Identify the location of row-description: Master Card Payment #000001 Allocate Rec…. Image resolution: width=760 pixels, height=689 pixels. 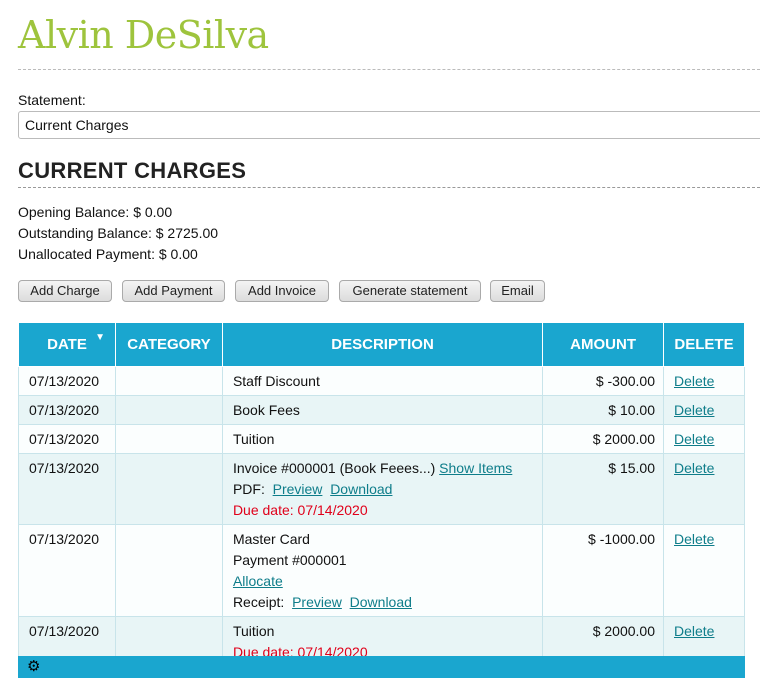
(382, 570).